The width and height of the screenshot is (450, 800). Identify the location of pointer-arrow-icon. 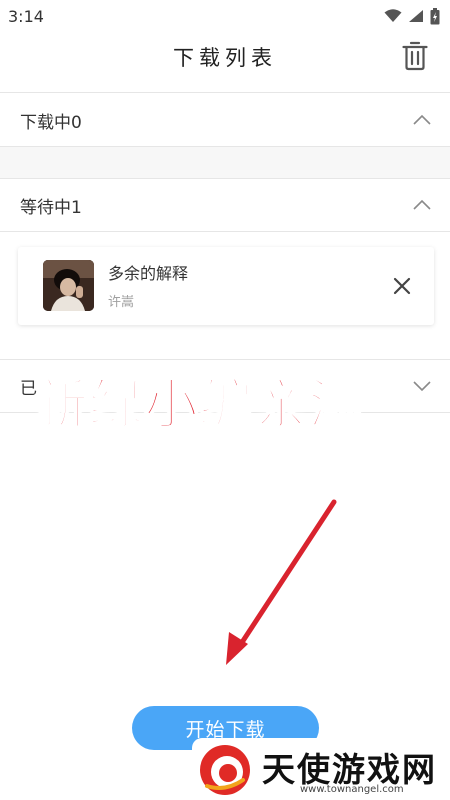
(281, 582).